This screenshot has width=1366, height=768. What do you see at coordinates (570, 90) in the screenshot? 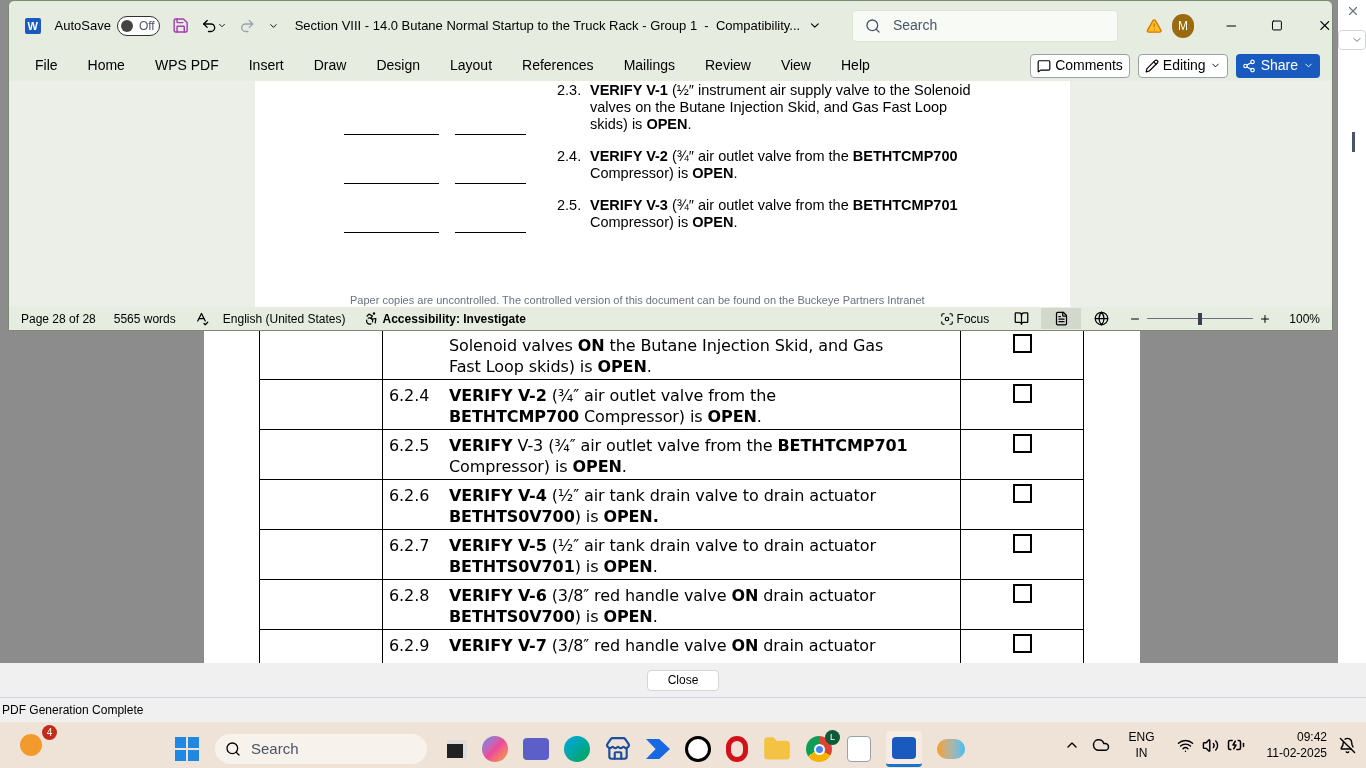
I see `item-number: 2.3.` at bounding box center [570, 90].